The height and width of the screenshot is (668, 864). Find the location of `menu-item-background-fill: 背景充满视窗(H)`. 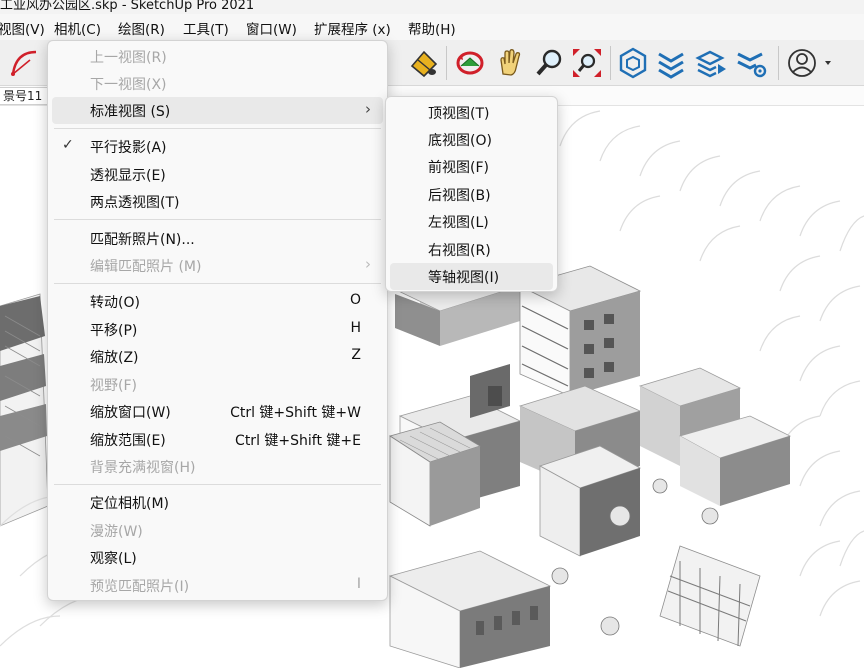

menu-item-background-fill: 背景充满视窗(H) is located at coordinates (217, 466).